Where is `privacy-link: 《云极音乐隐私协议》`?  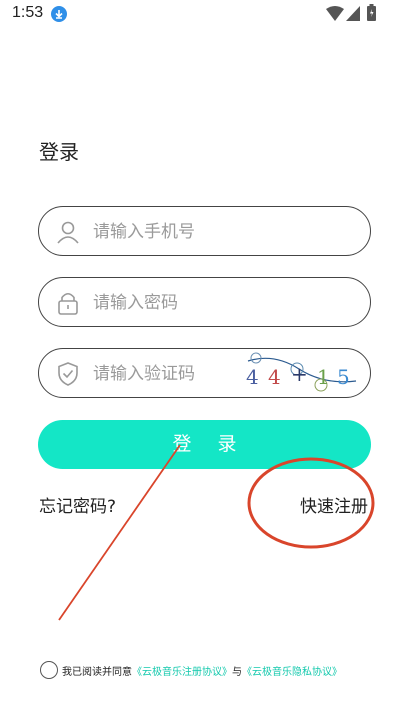 privacy-link: 《云极音乐隐私协议》 is located at coordinates (292, 672).